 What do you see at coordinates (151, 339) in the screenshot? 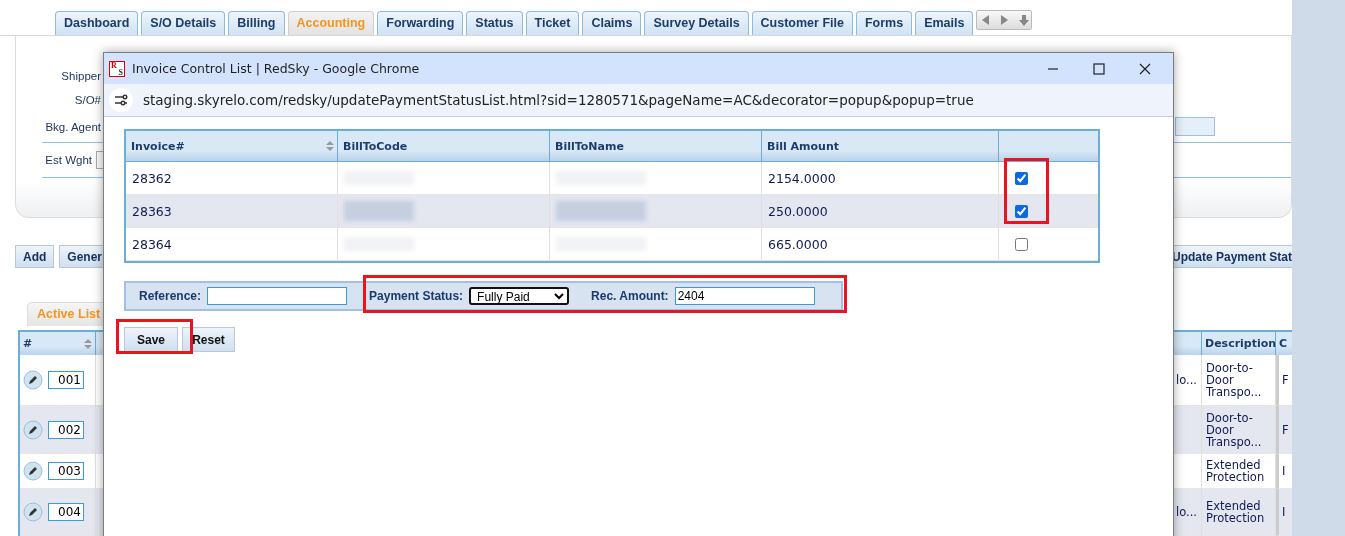
I see `form-button: Save` at bounding box center [151, 339].